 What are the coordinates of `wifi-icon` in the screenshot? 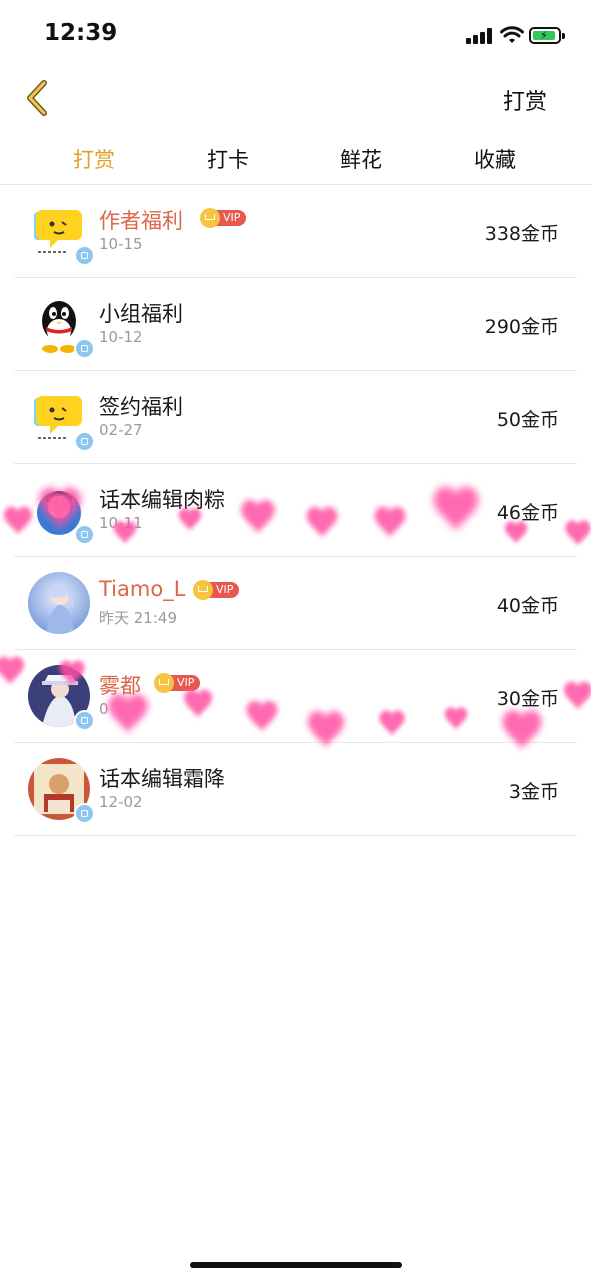 It's located at (512, 34).